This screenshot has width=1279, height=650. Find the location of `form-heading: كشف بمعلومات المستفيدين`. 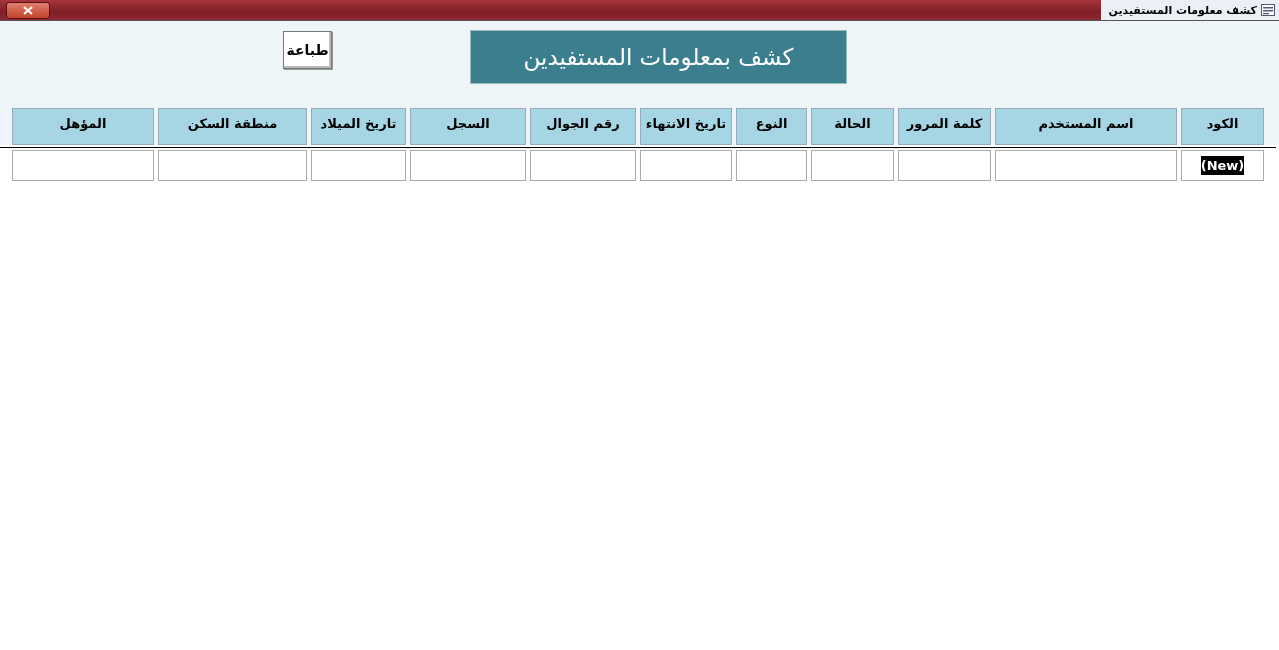

form-heading: كشف بمعلومات المستفيدين is located at coordinates (658, 57).